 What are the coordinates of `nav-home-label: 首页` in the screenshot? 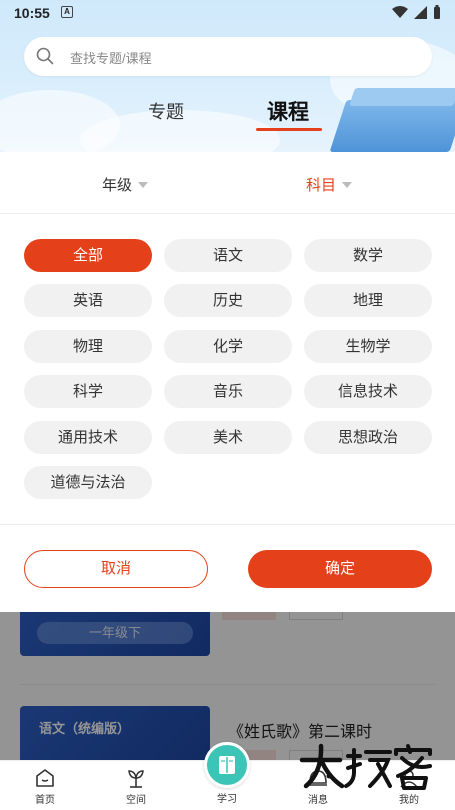 It's located at (45, 800).